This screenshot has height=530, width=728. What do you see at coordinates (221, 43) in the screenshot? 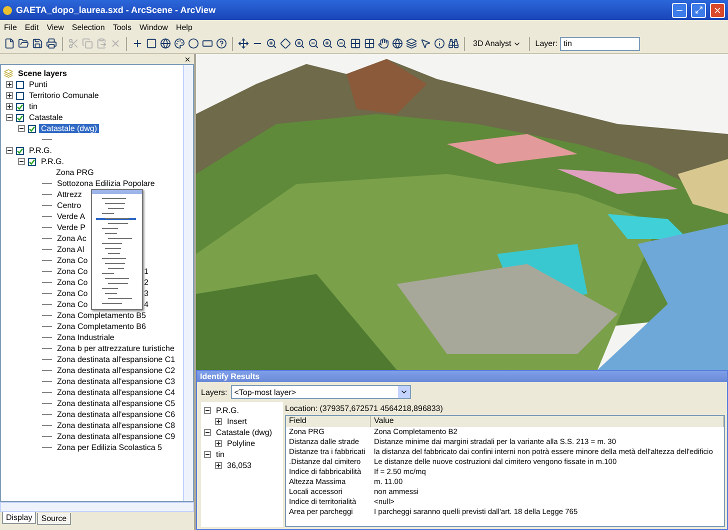
I see `help-icon` at bounding box center [221, 43].